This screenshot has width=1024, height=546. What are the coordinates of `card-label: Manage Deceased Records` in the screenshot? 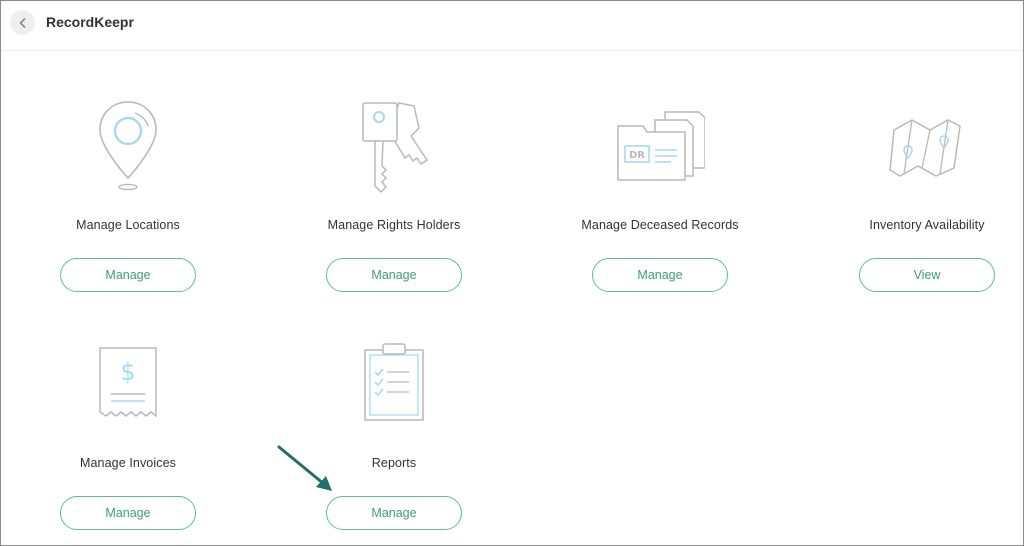 It's located at (660, 225).